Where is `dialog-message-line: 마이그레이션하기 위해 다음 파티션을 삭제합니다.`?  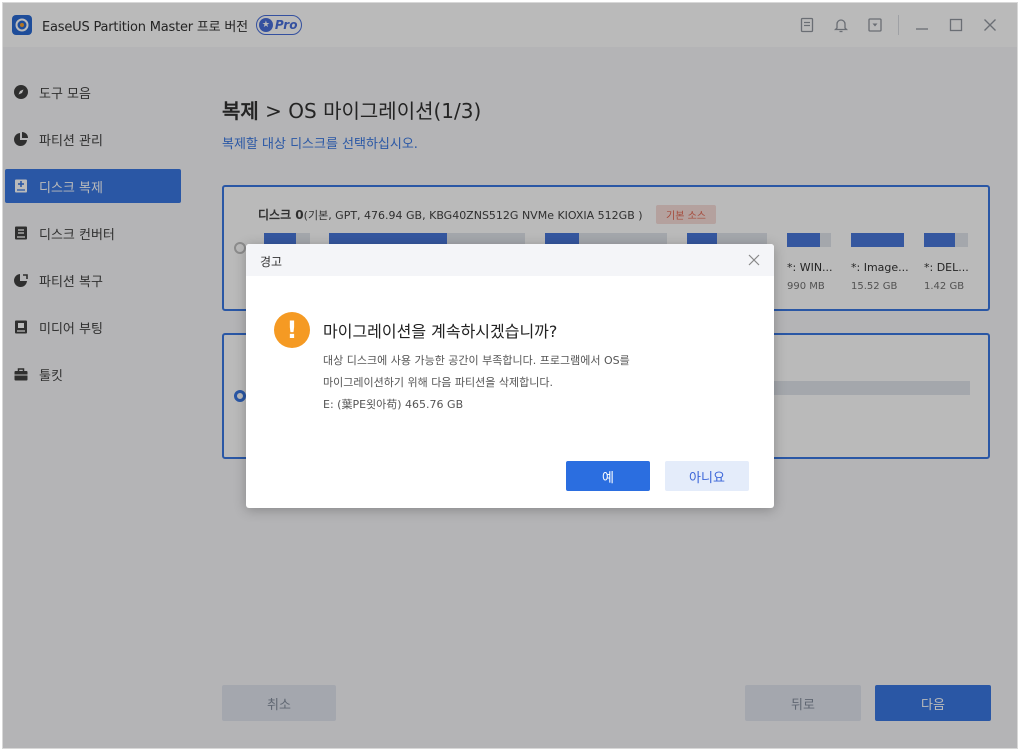
dialog-message-line: 마이그레이션하기 위해 다음 파티션을 삭제합니다. is located at coordinates (438, 382).